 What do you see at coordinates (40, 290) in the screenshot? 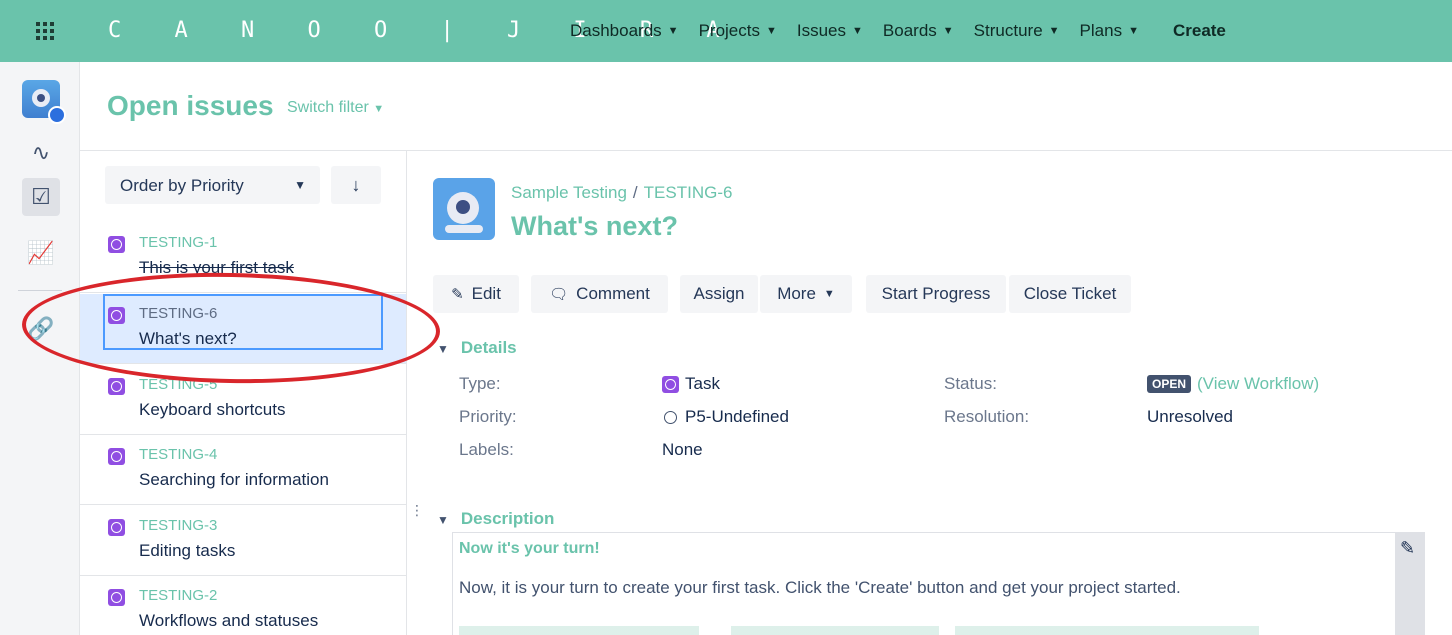
I see `sidebar-divider` at bounding box center [40, 290].